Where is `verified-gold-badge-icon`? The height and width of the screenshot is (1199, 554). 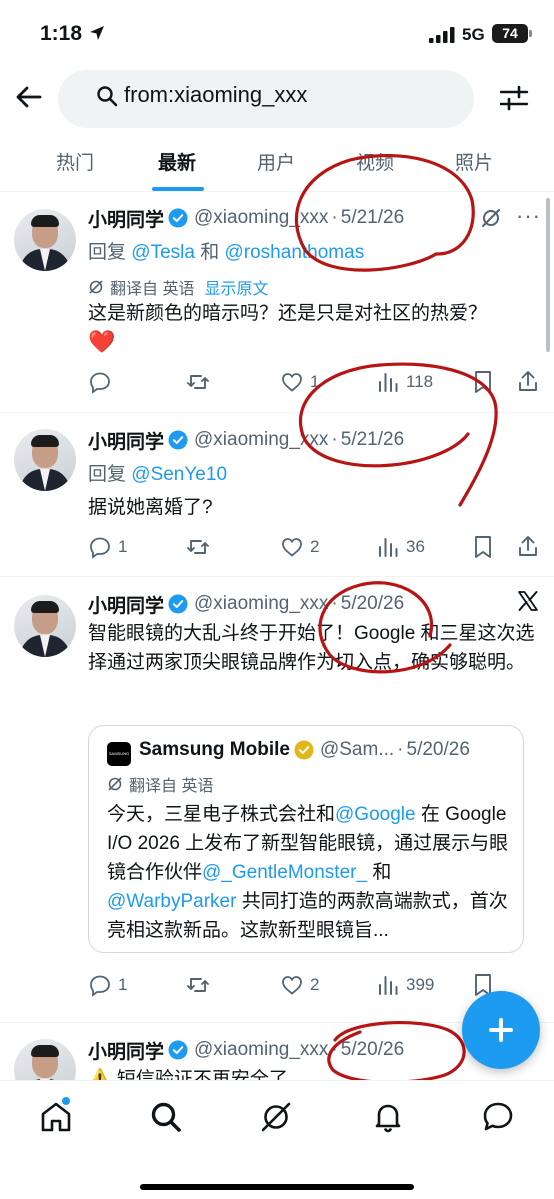 verified-gold-badge-icon is located at coordinates (304, 750).